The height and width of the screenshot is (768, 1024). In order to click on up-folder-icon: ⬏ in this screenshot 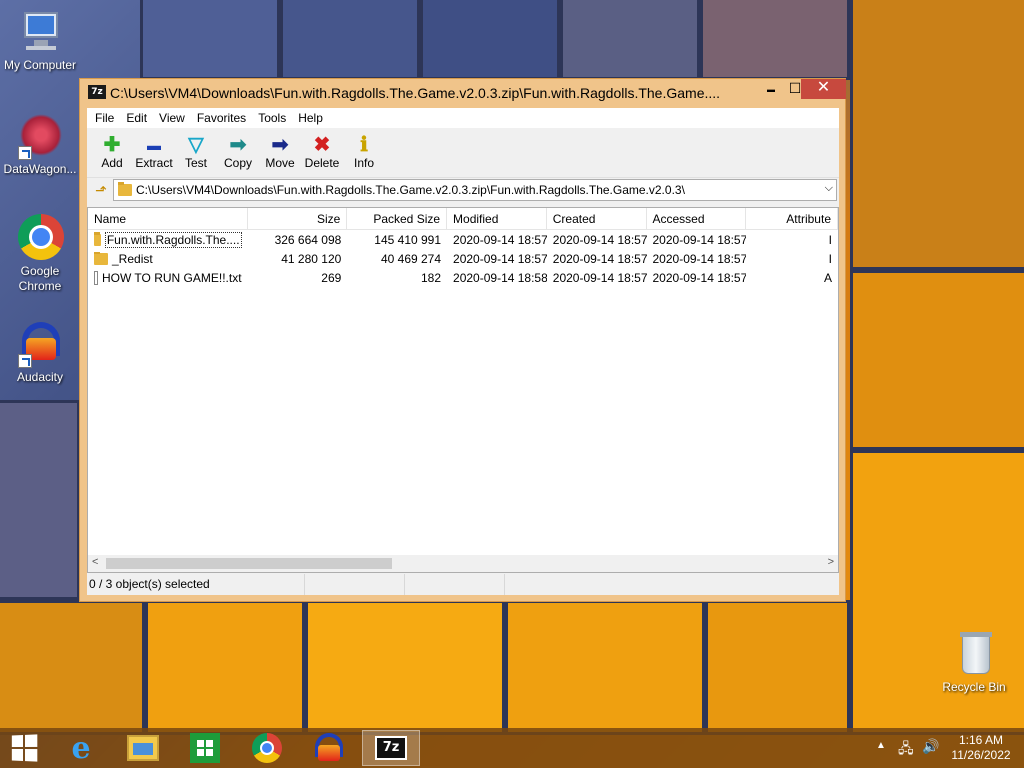, I will do `click(101, 190)`.